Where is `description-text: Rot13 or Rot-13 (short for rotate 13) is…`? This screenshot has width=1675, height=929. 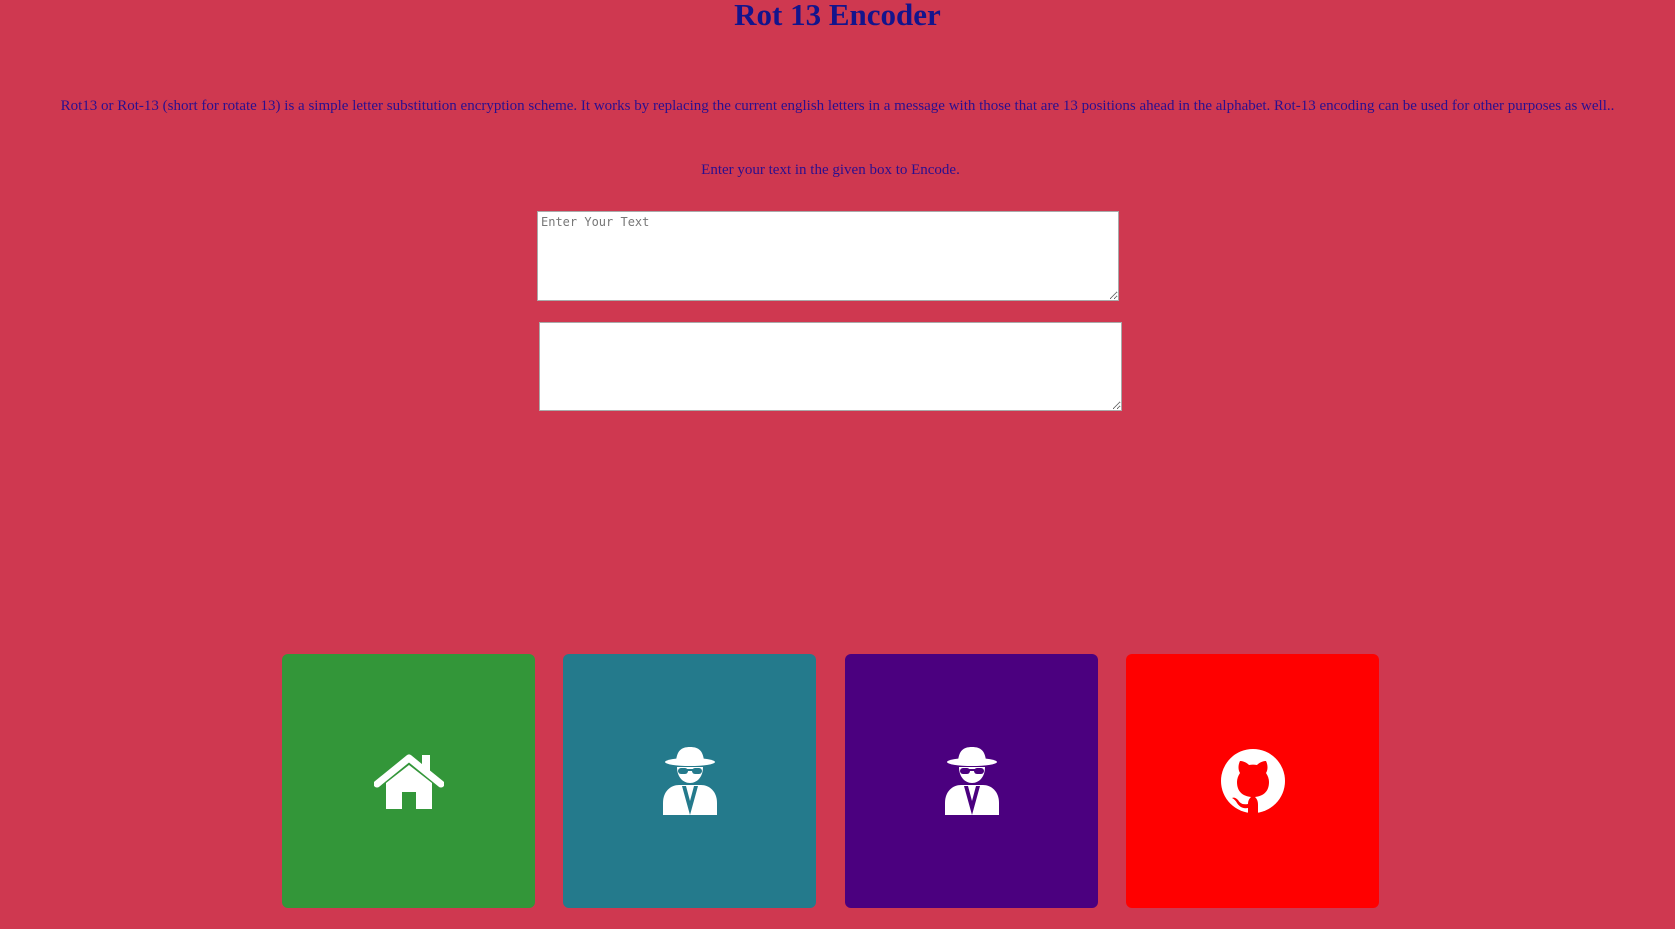
description-text: Rot13 or Rot-13 (short for rotate 13) is… is located at coordinates (837, 106).